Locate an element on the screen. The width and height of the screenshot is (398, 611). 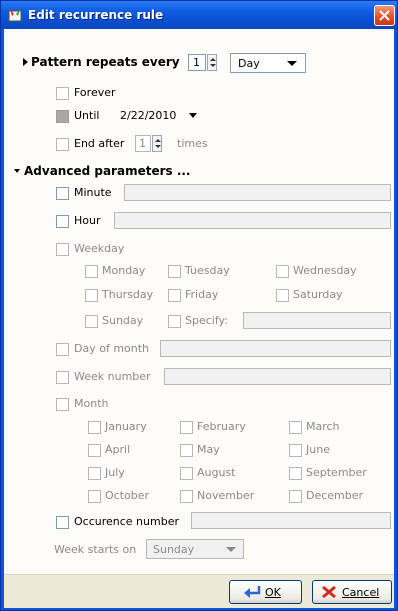
sunday-label: Sunday is located at coordinates (123, 320).